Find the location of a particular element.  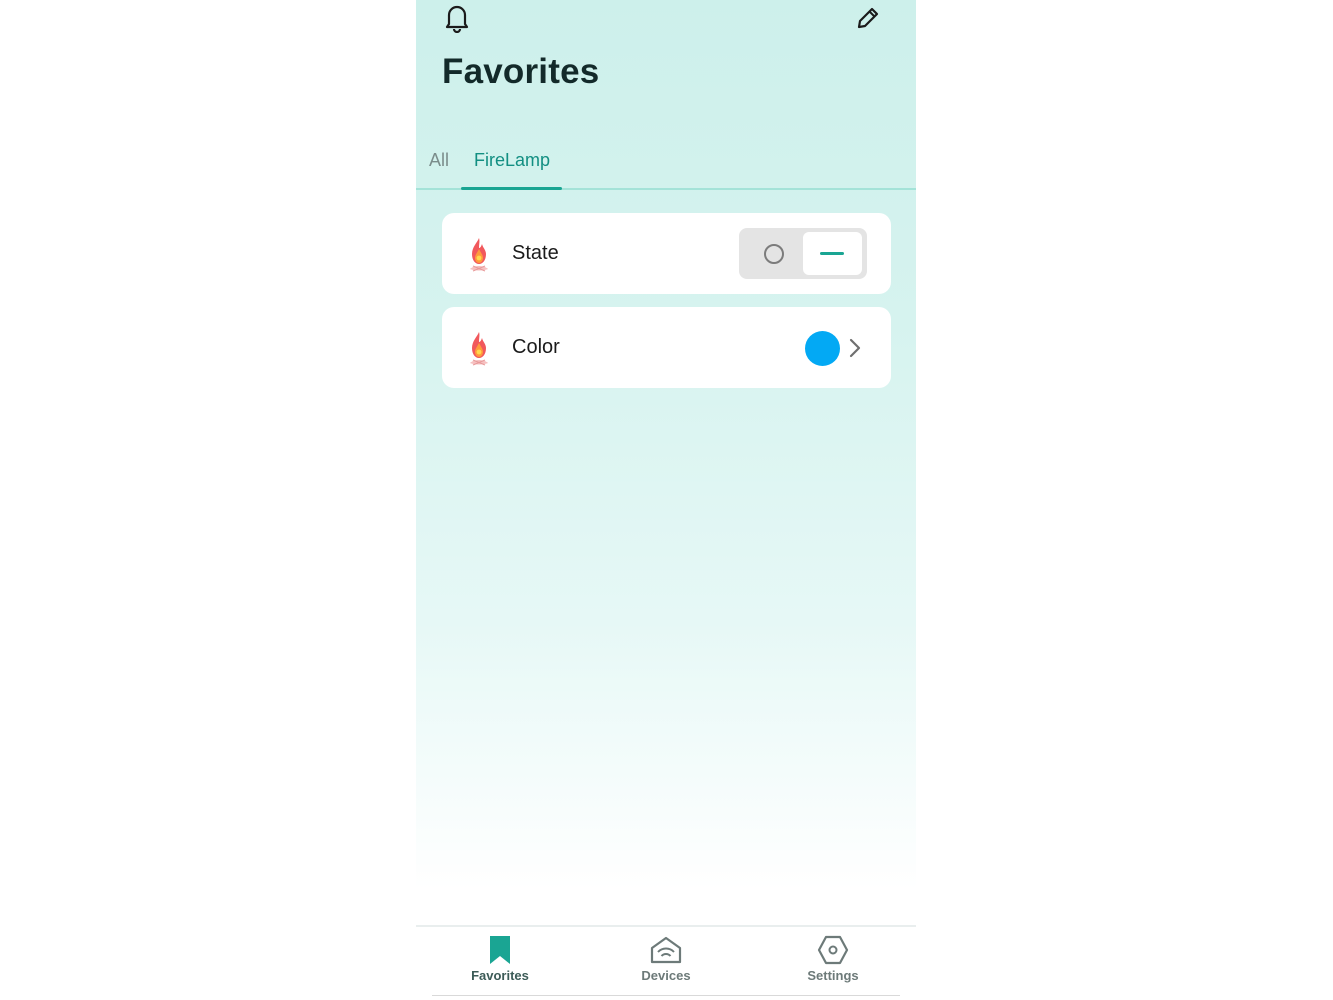

tab-firelamp: FireLamp is located at coordinates (512, 160).